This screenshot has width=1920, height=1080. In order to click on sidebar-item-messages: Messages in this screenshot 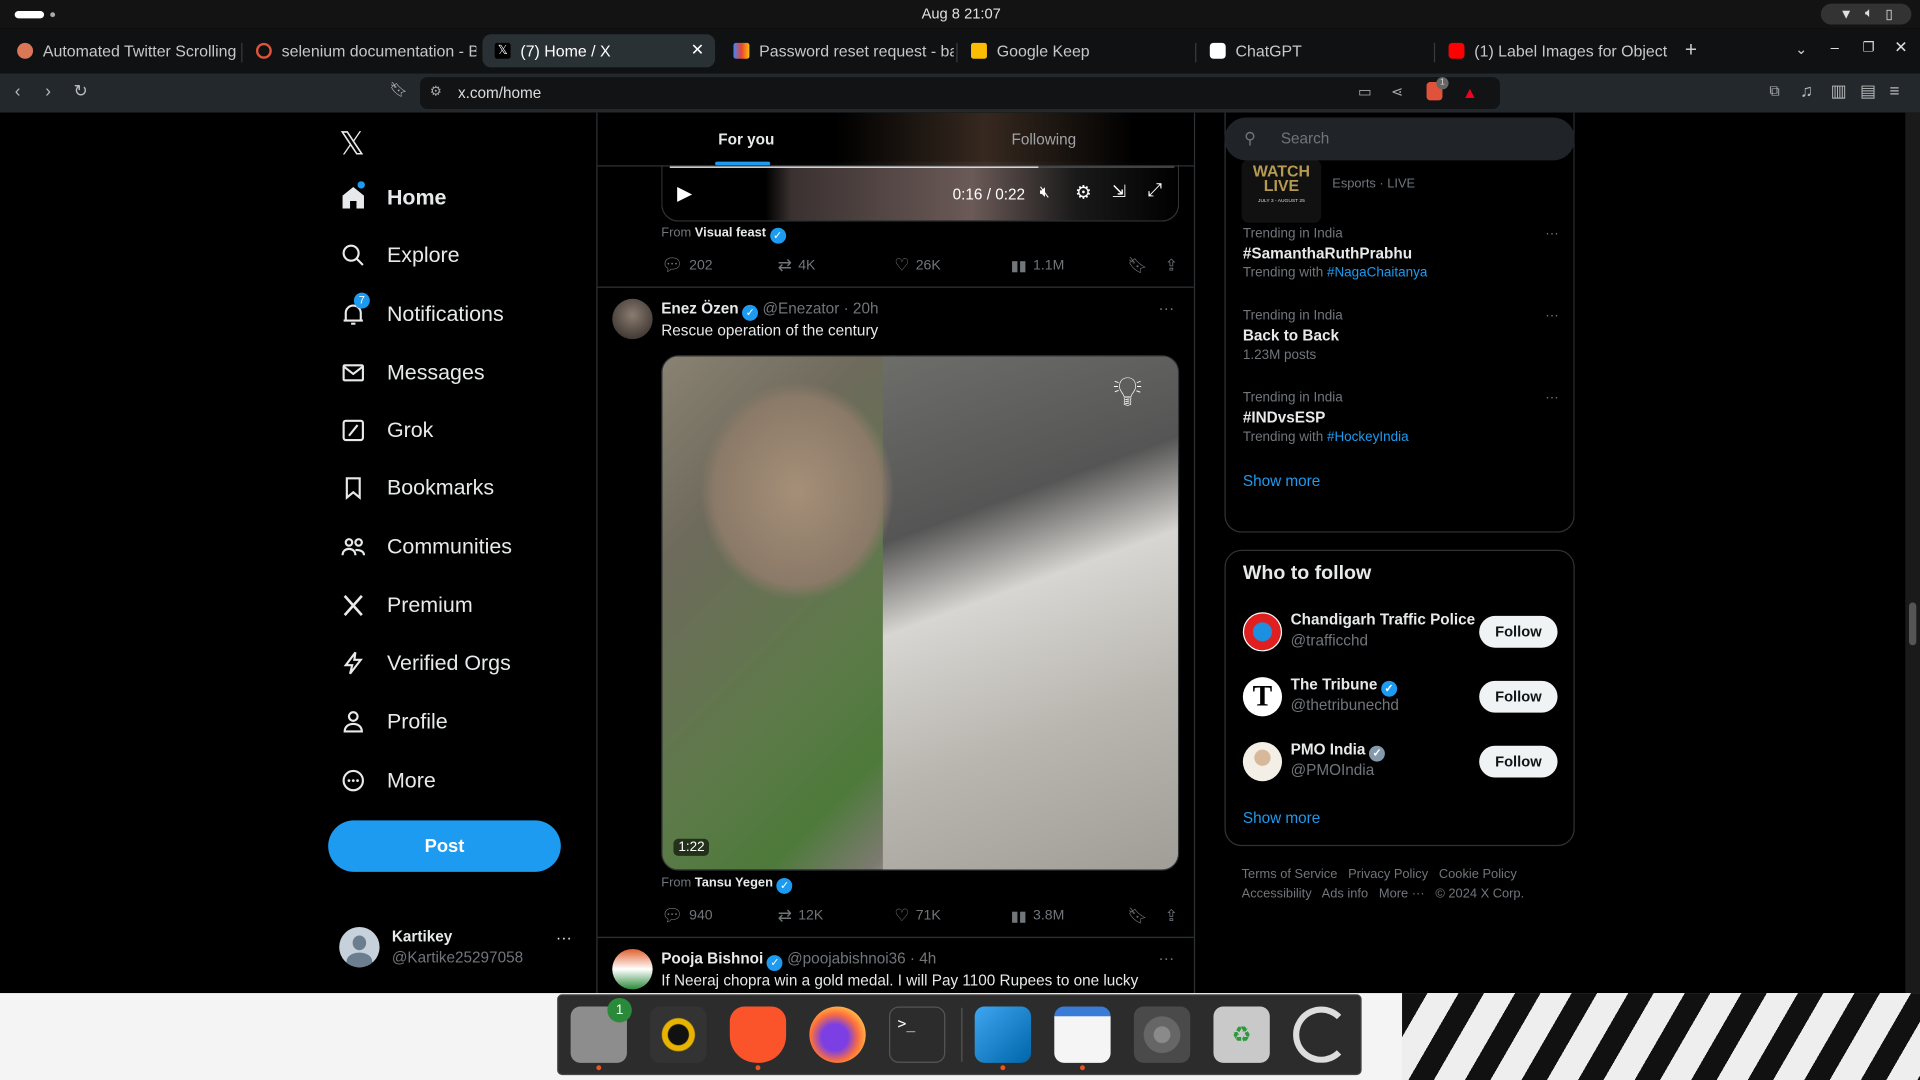, I will do `click(412, 373)`.